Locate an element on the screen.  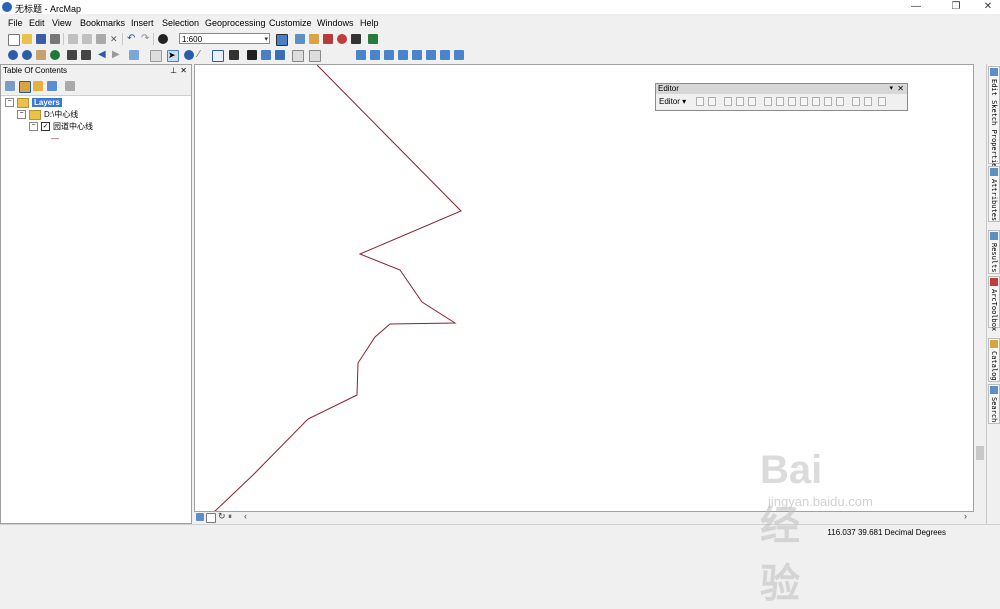
go-to-xy-icon is located at coordinates (280, 55).